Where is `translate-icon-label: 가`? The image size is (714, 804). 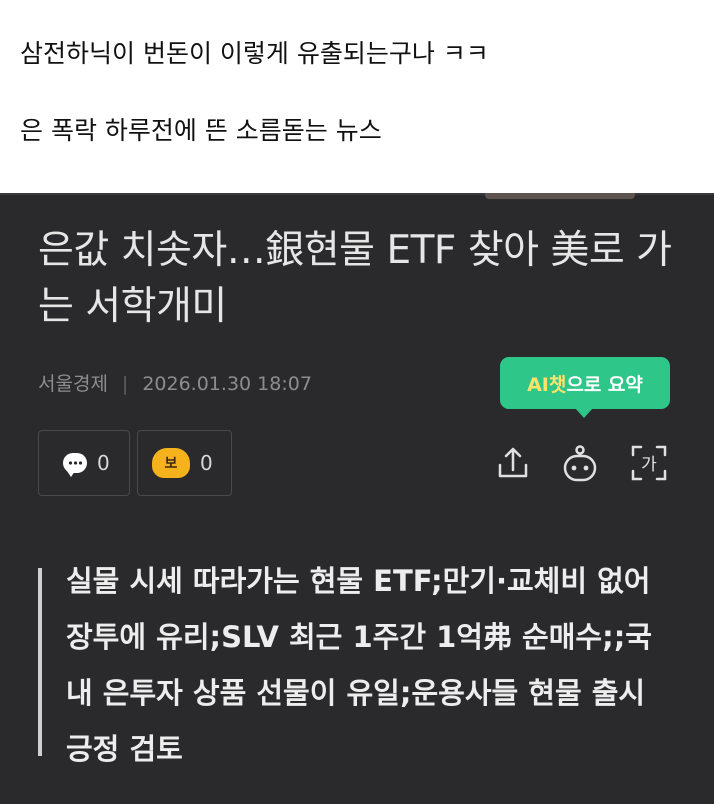
translate-icon-label: 가 is located at coordinates (649, 465).